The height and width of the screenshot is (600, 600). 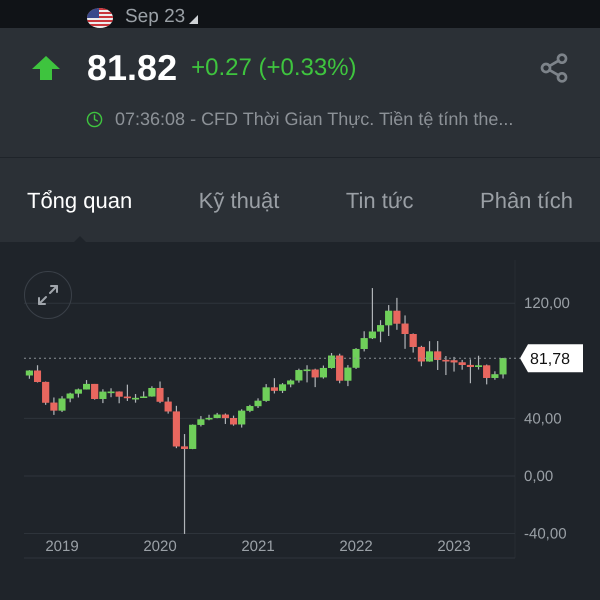 What do you see at coordinates (94, 119) in the screenshot?
I see `clock-icon` at bounding box center [94, 119].